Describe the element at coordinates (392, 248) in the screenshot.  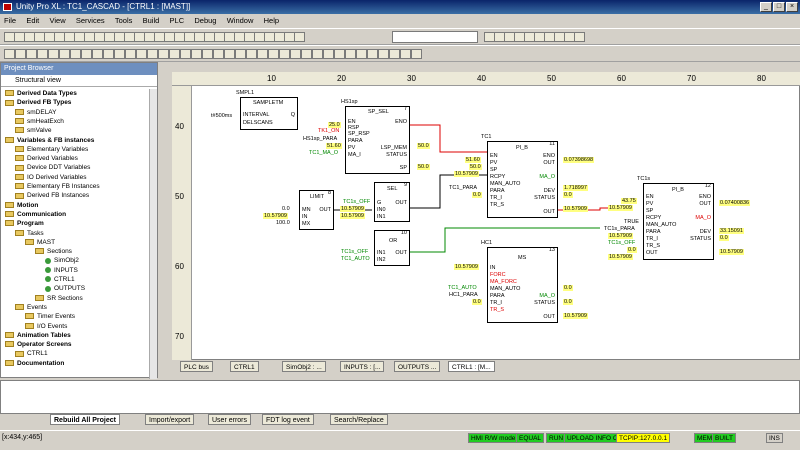
I see `or-block: OR 10 IN1 IN2 OUT` at that location.